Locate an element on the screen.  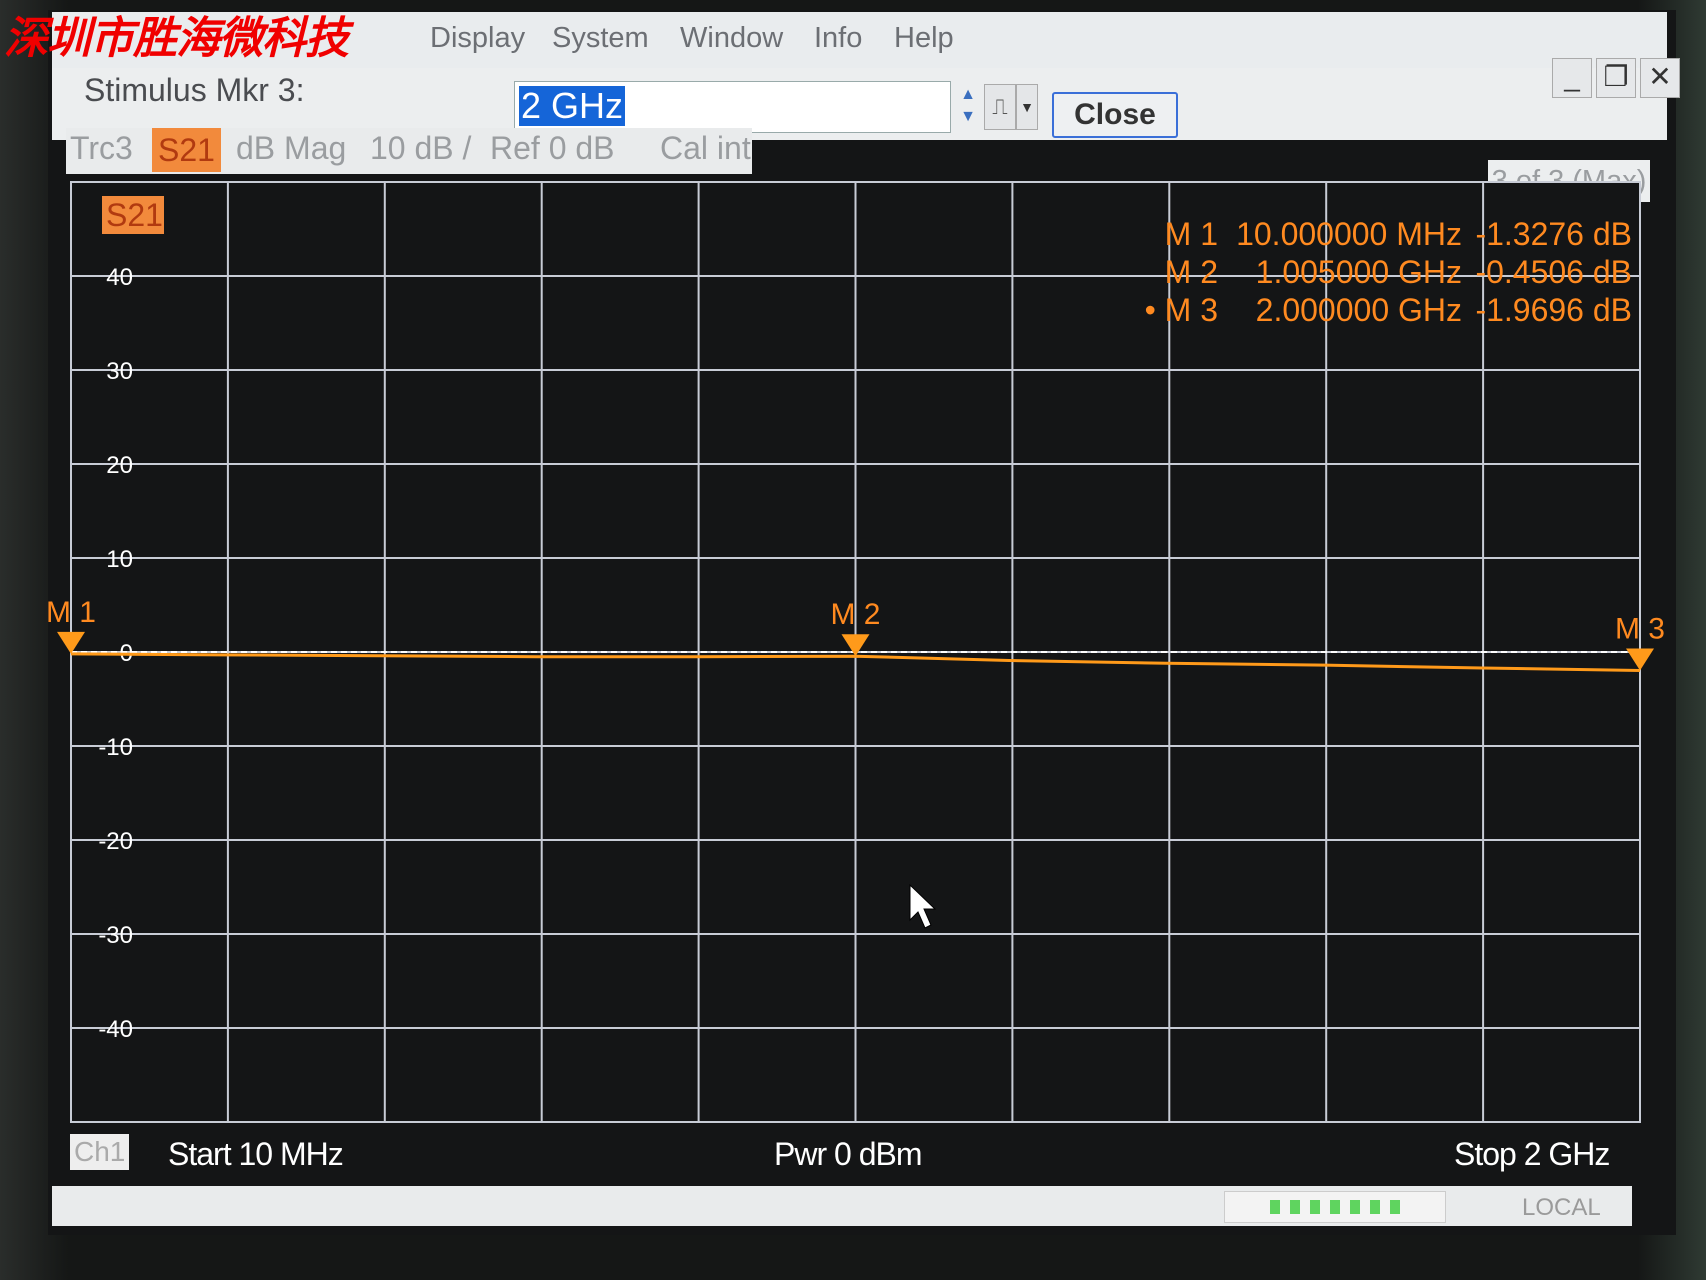
y-tick-label: -10 is located at coordinates (115, 747).